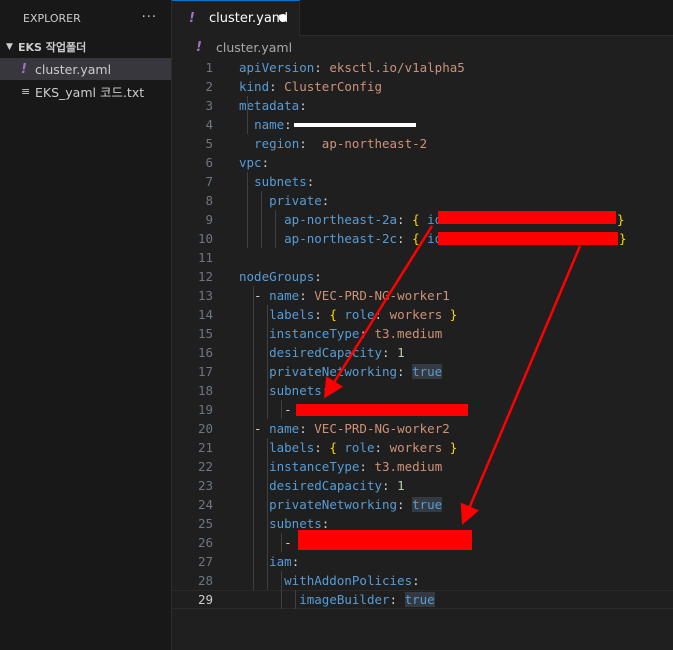  I want to click on redaction-box, so click(382, 410).